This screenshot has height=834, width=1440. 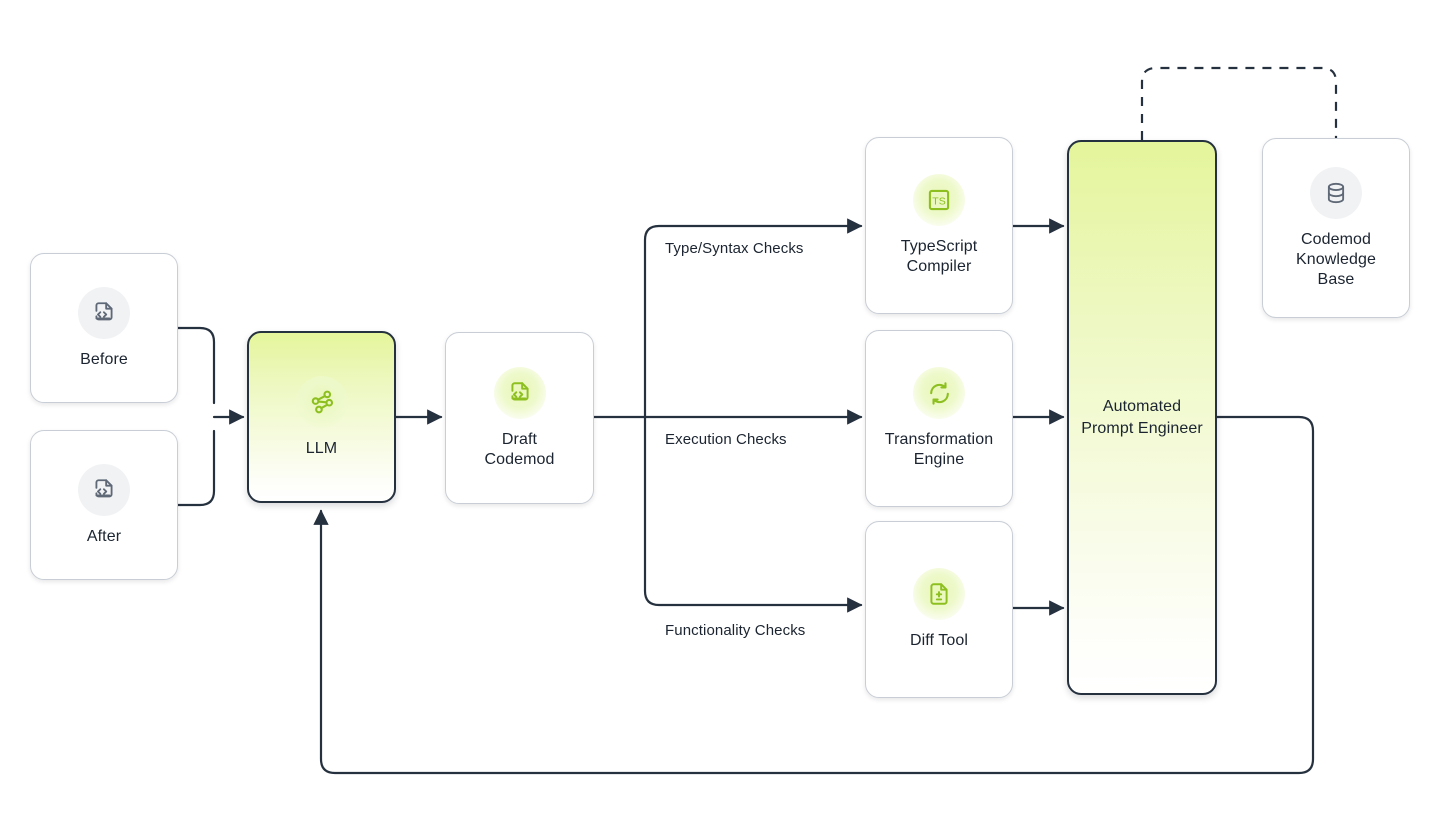 What do you see at coordinates (939, 449) in the screenshot?
I see `node-label: Transformation Engine` at bounding box center [939, 449].